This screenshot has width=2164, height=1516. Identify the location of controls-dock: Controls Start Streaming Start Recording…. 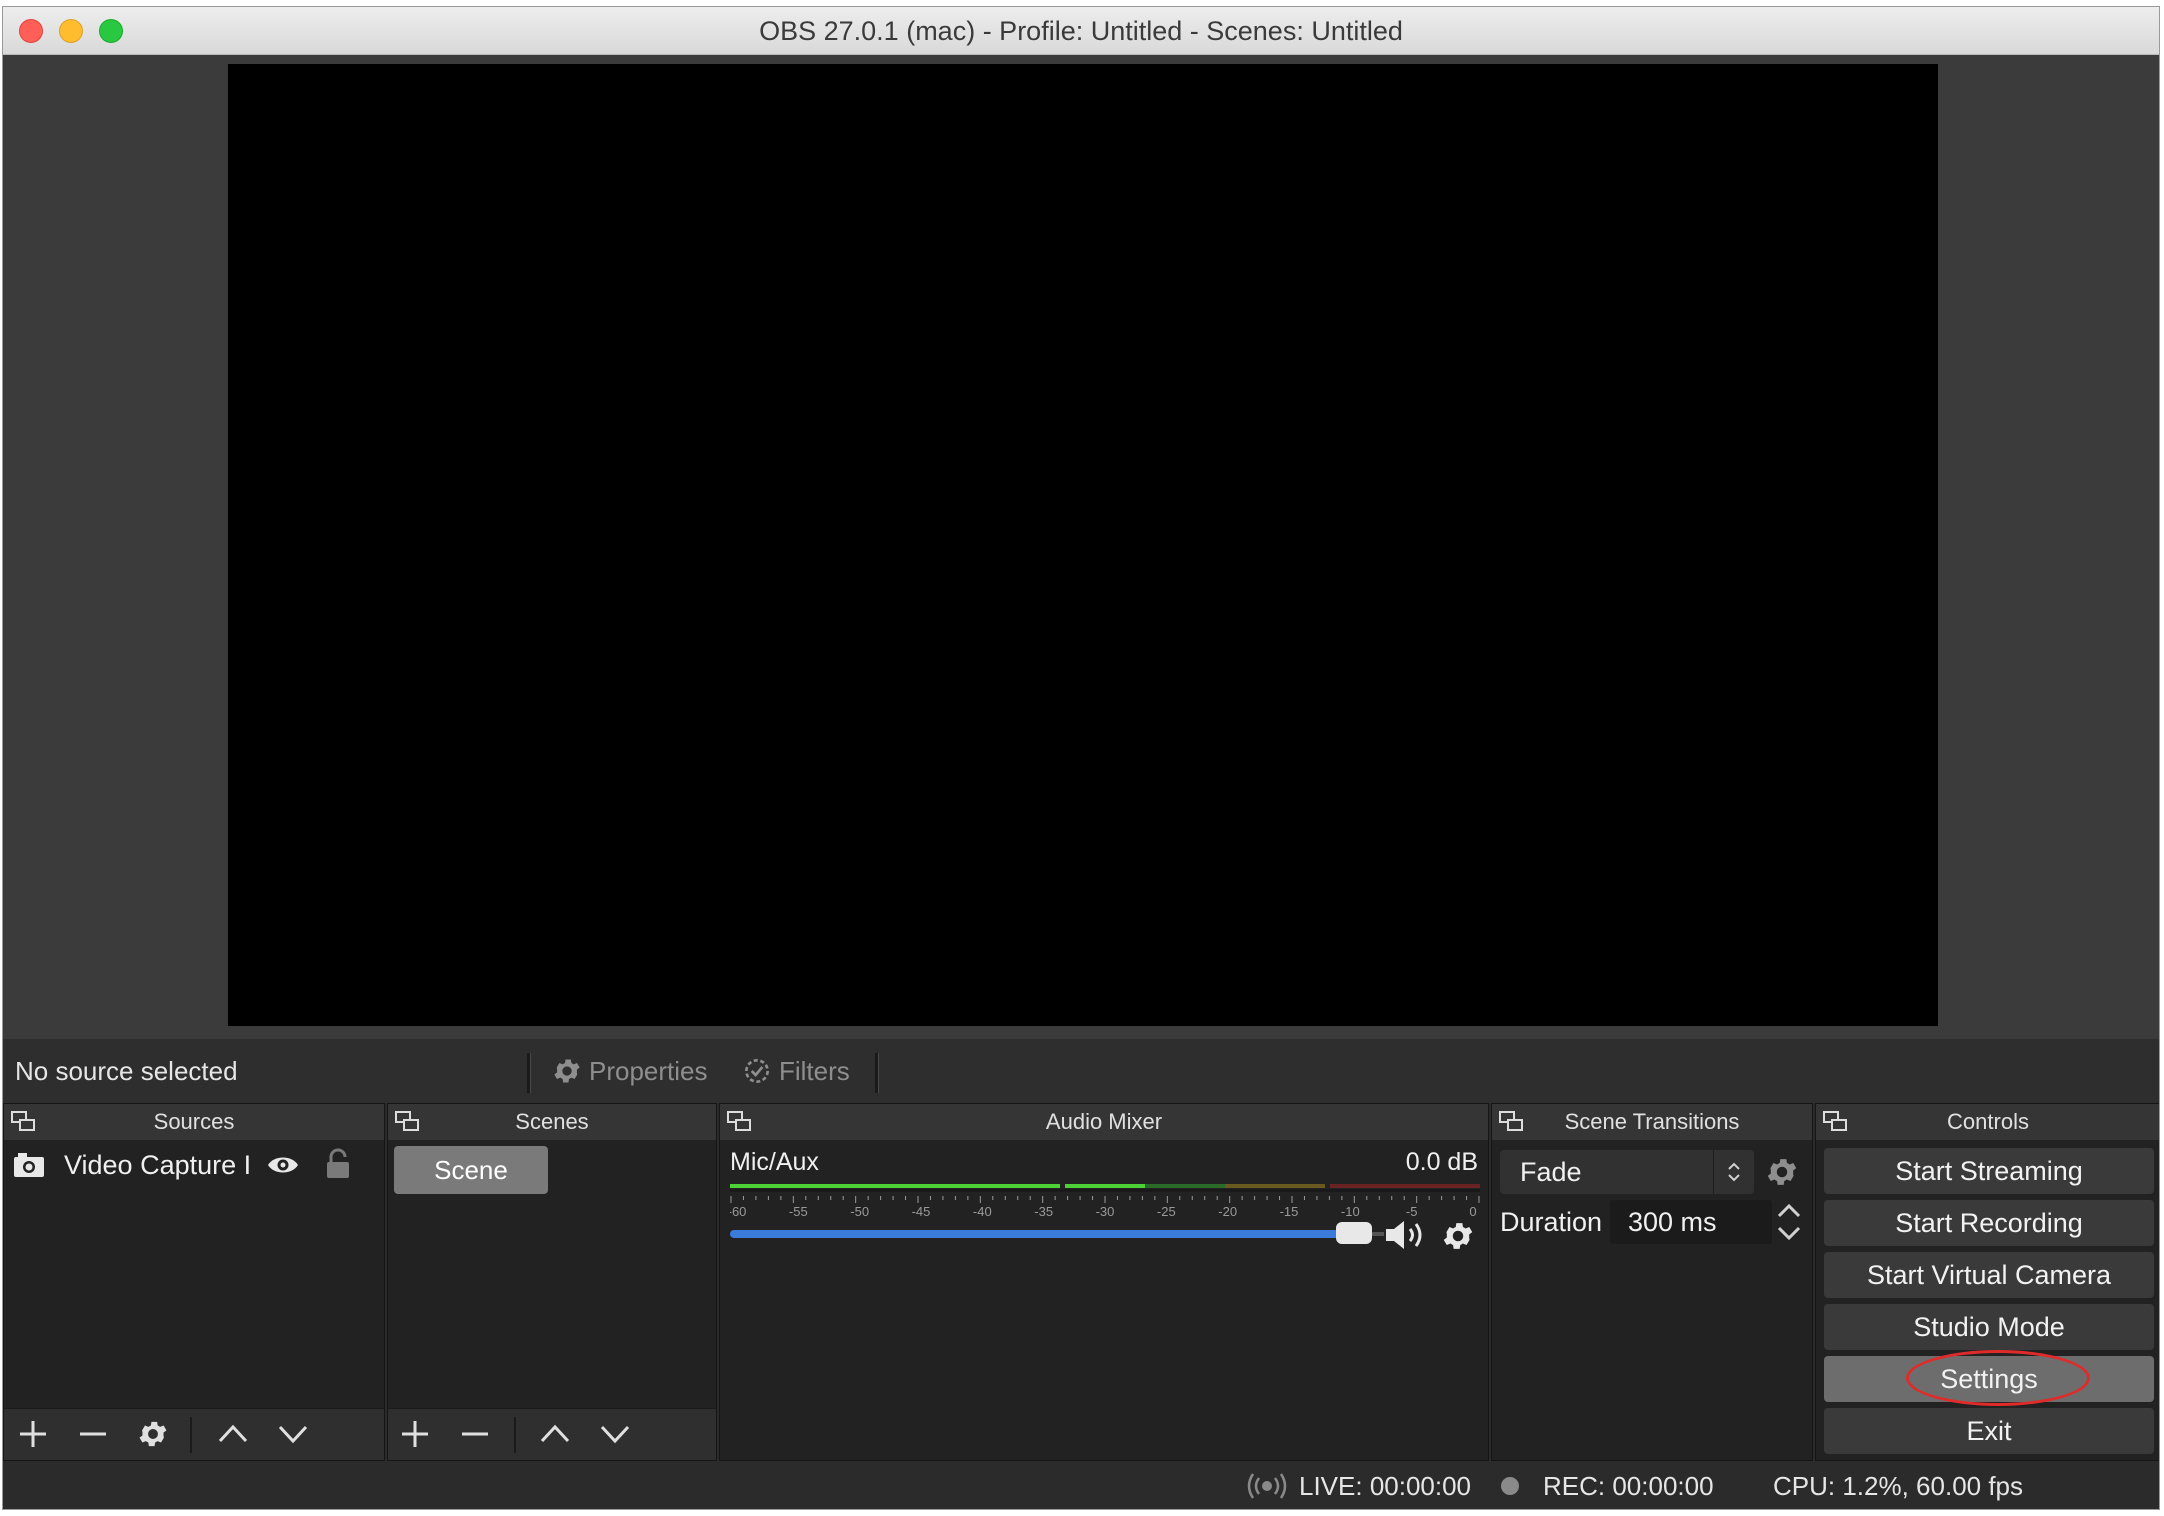
(1987, 1282).